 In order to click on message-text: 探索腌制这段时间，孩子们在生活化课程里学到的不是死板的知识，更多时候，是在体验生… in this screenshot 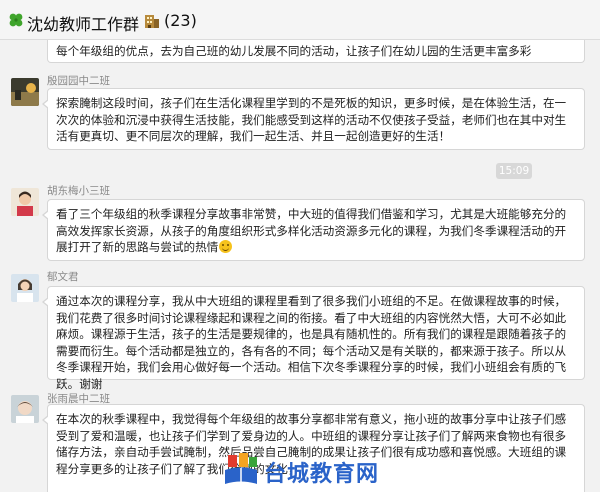, I will do `click(311, 120)`.